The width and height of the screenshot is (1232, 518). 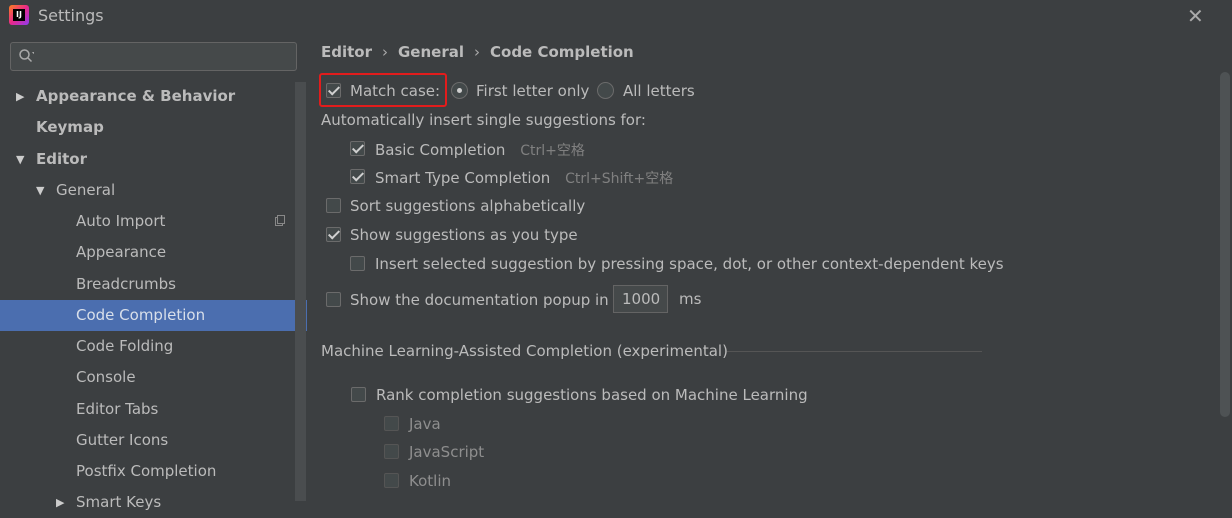 I want to click on doc-popup-unit: ms, so click(x=690, y=299).